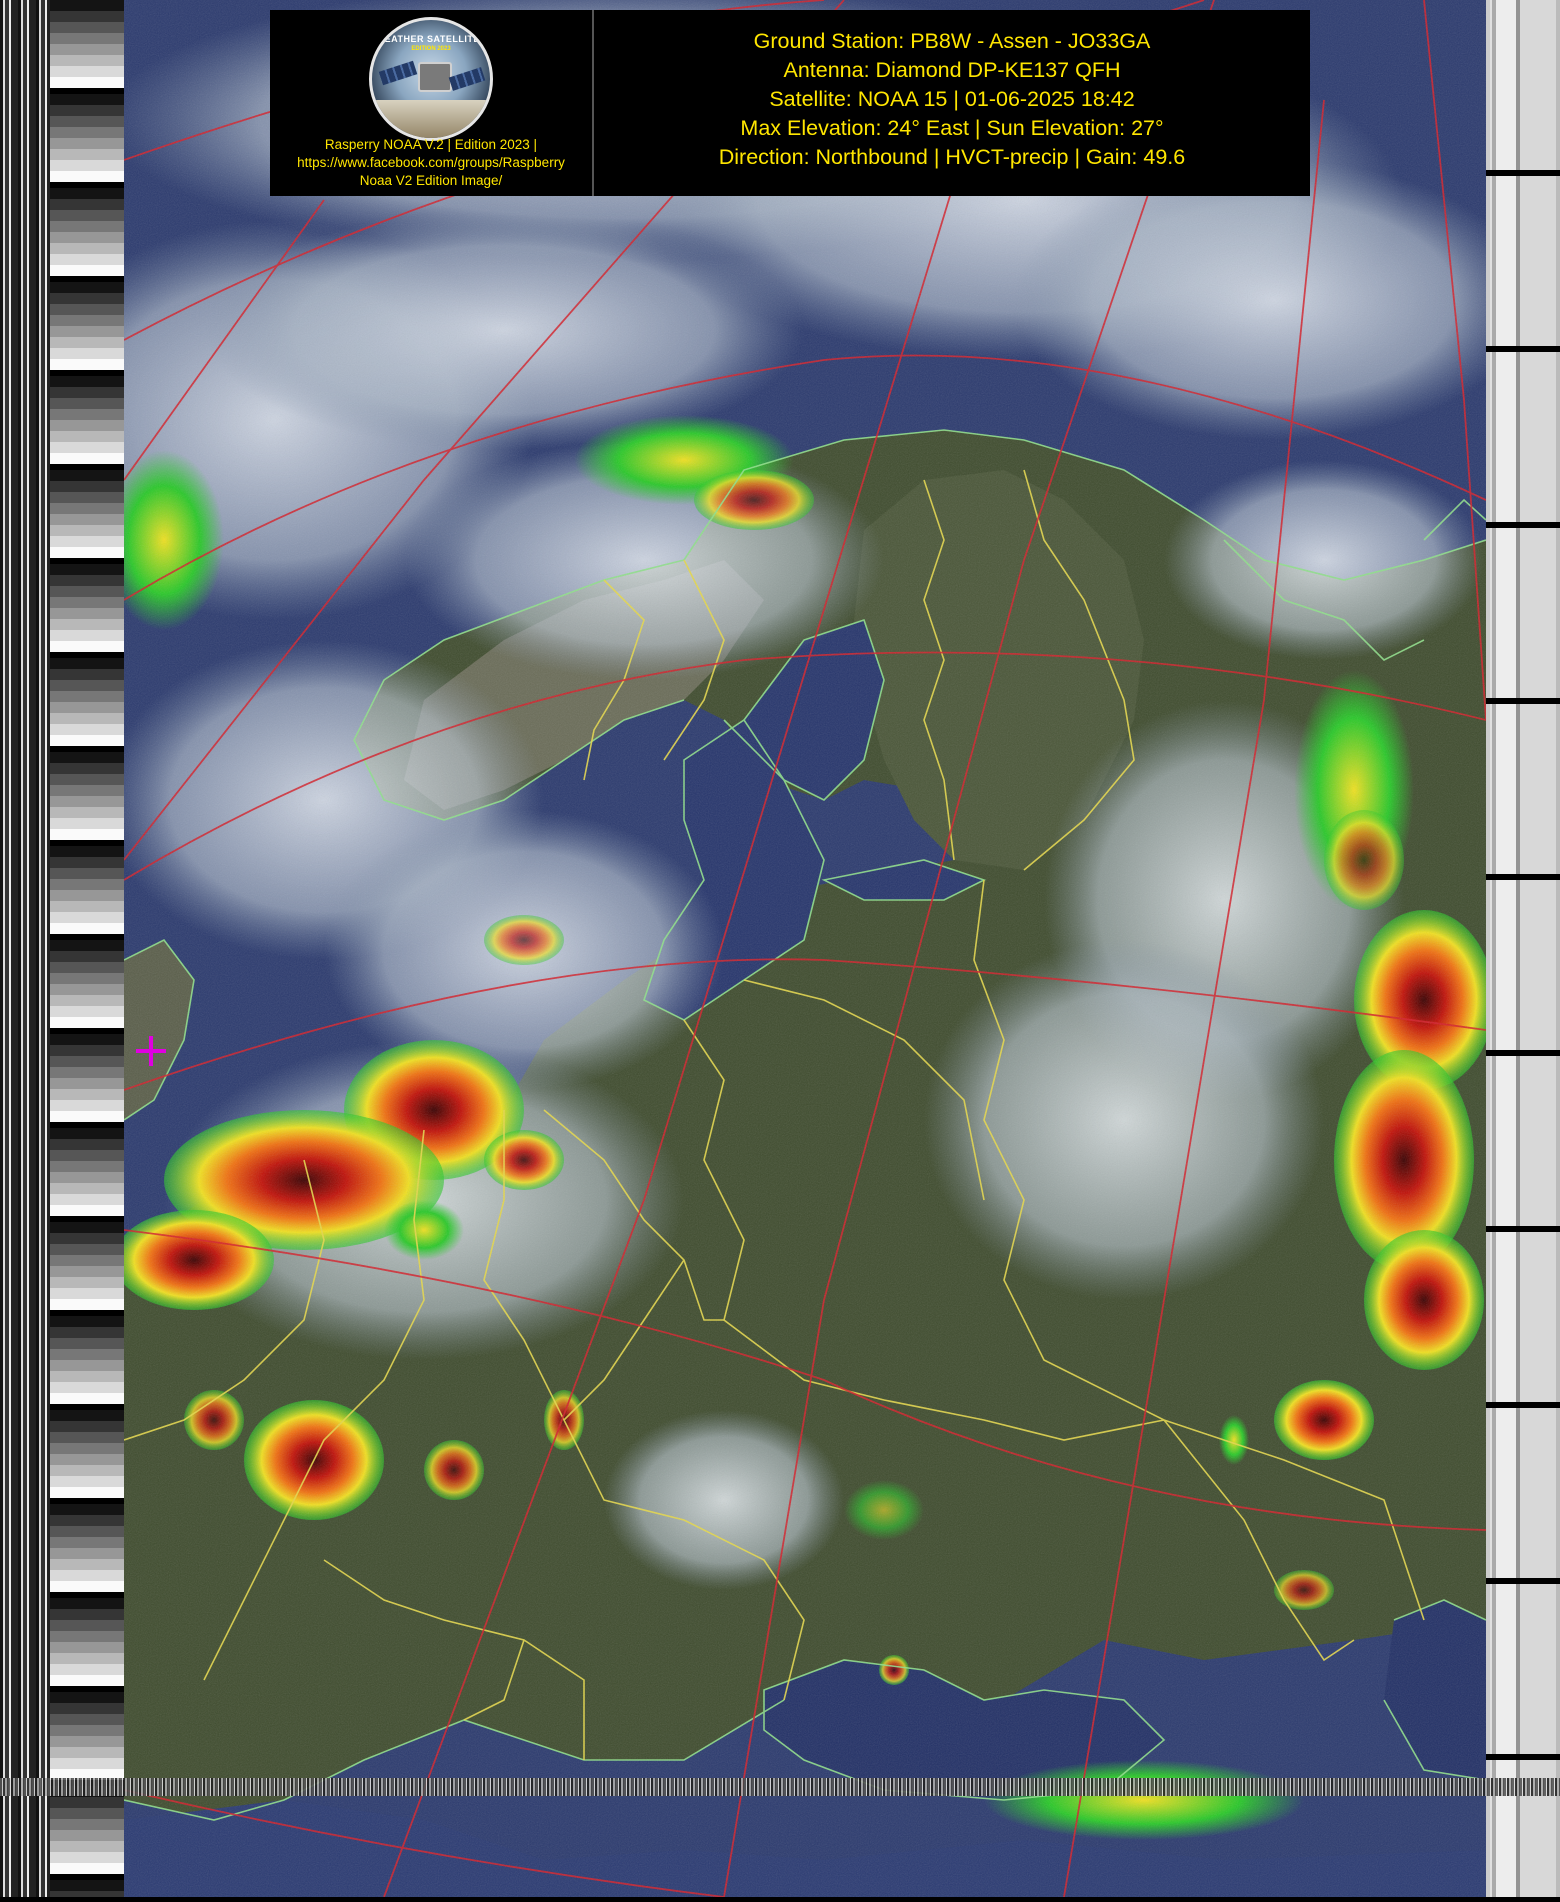 The width and height of the screenshot is (1560, 1902). Describe the element at coordinates (431, 79) in the screenshot. I see `weather-satellite-badge-icon: WEATHER SATELLITES EDITION 2023` at that location.